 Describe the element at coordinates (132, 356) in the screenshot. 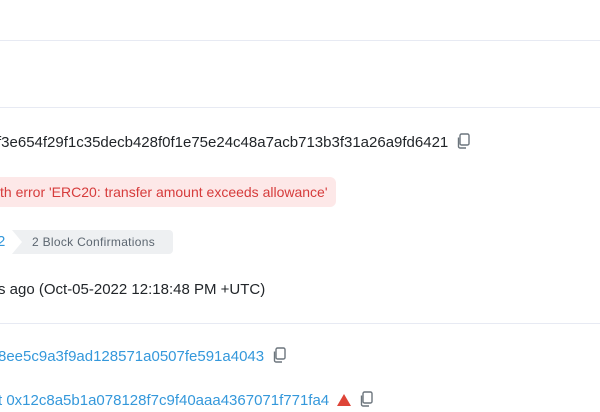

I see `from-address-link: 8ee5c9a3f9ad128571a0507fe591a4043` at that location.